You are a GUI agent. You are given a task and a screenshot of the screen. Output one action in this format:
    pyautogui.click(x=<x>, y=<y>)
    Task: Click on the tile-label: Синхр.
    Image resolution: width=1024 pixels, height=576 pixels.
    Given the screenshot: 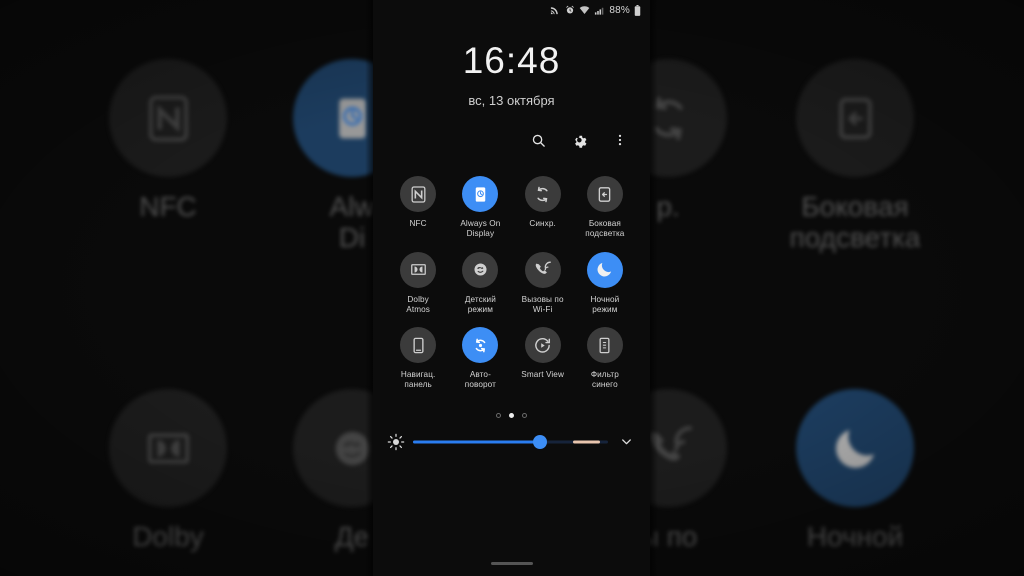 What is the action you would take?
    pyautogui.click(x=542, y=223)
    